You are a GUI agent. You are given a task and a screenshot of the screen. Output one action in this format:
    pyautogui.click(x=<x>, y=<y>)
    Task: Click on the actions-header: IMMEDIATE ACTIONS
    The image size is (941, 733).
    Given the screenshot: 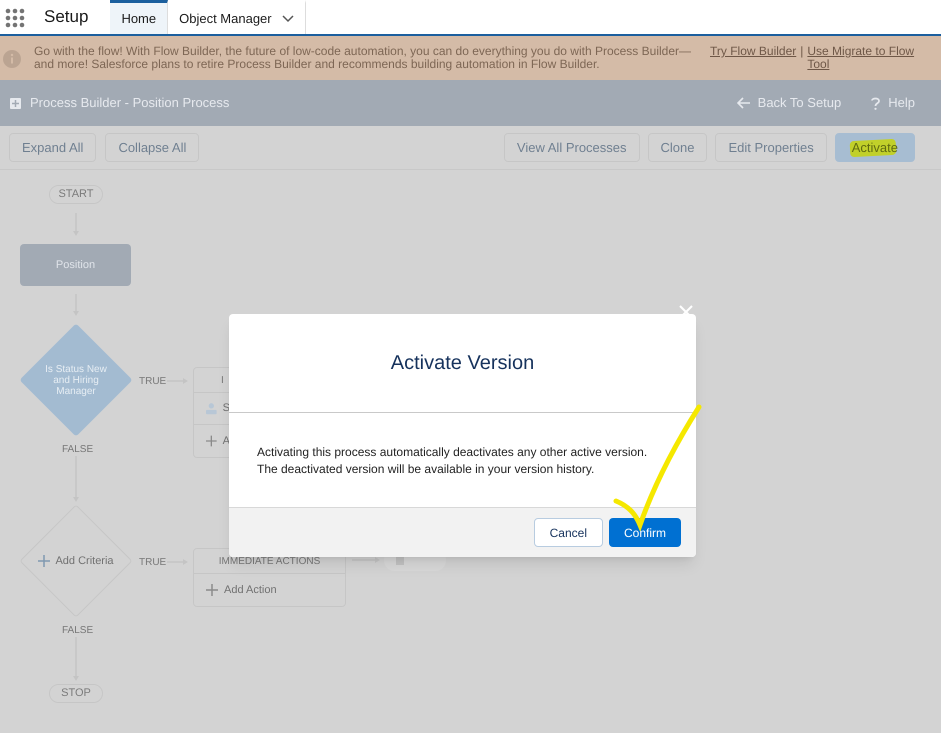 What is the action you would take?
    pyautogui.click(x=269, y=561)
    